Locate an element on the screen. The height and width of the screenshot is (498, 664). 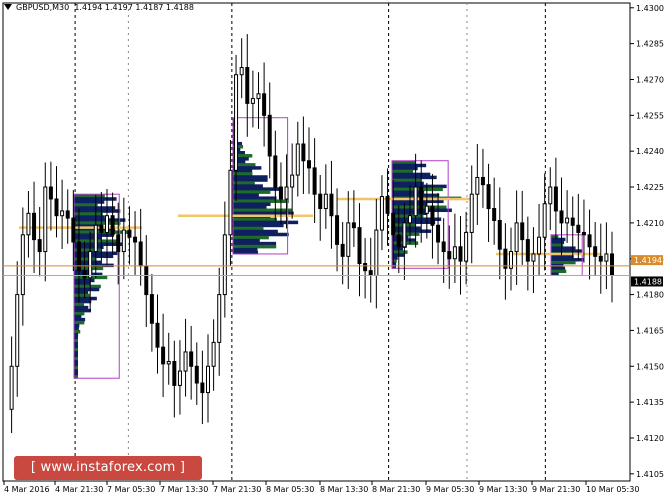
chart-header: GBPUSD,M30 1.4194 1.4197 1.4187 1.4188 is located at coordinates (105, 7).